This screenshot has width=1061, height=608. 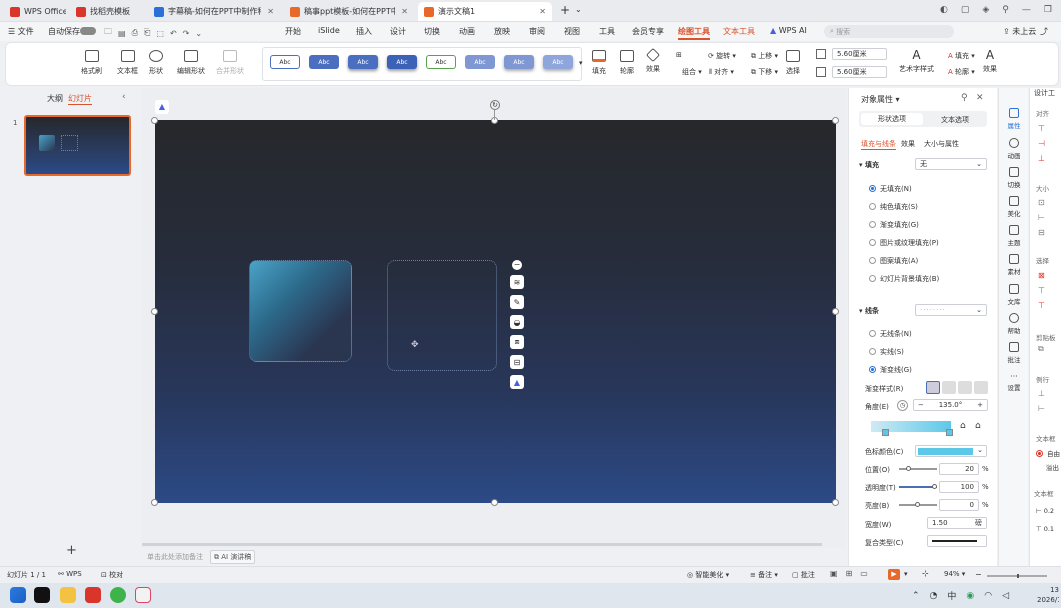 What do you see at coordinates (1041, 143) in the screenshot?
I see `align-icons: ⊤ ⊣ ⊥` at bounding box center [1041, 143].